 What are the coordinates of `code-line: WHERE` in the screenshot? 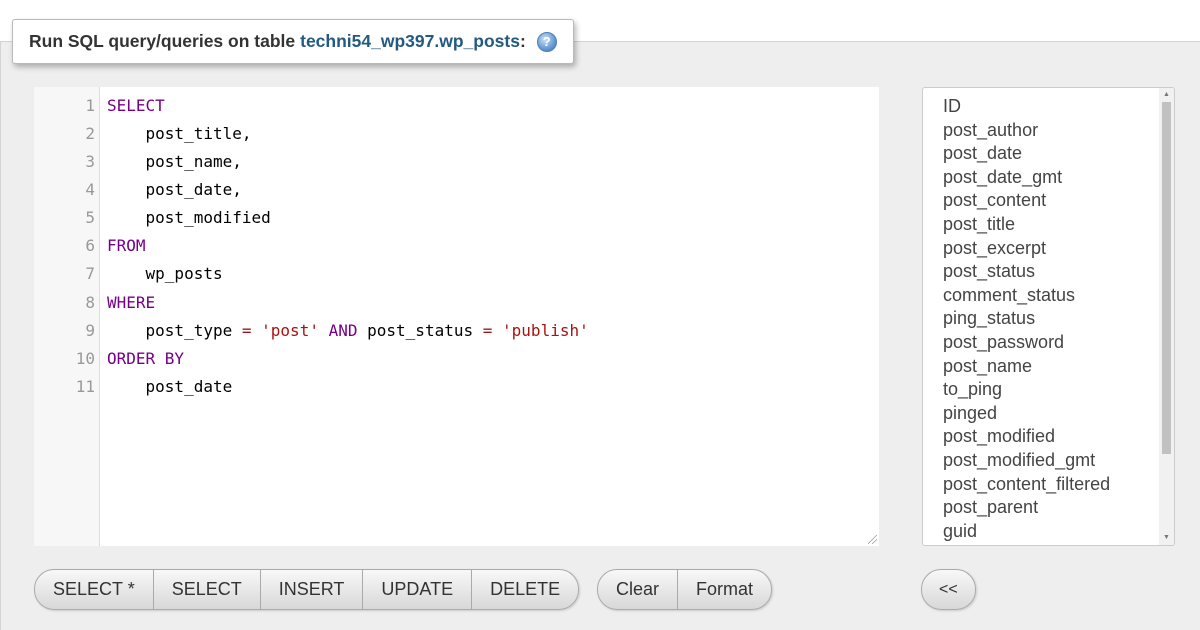 It's located at (131, 303).